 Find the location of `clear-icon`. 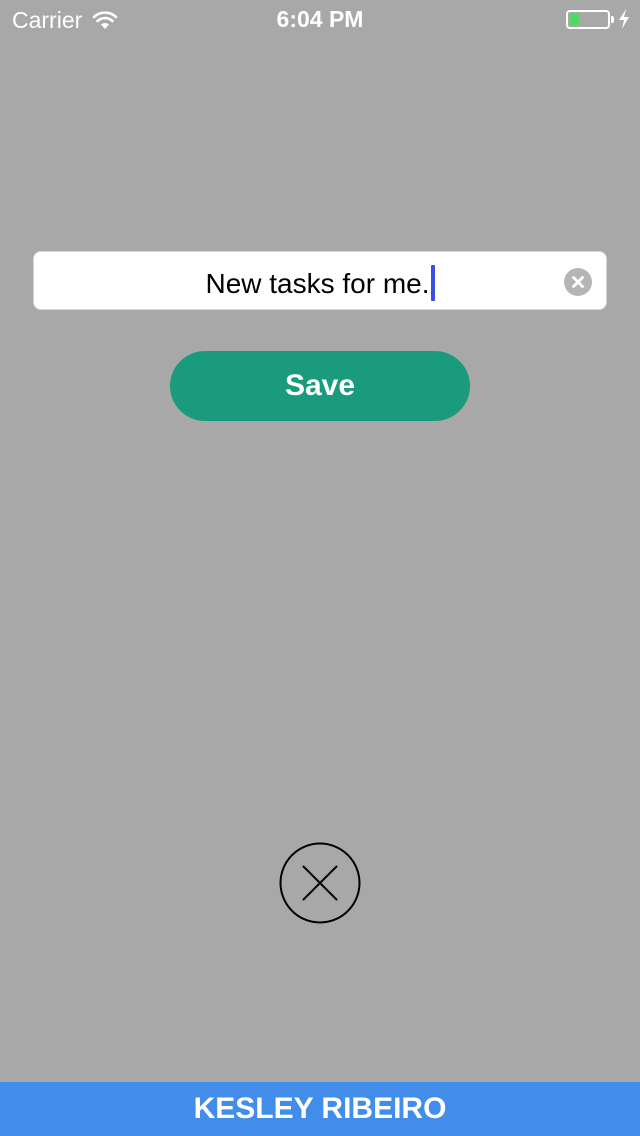

clear-icon is located at coordinates (578, 282).